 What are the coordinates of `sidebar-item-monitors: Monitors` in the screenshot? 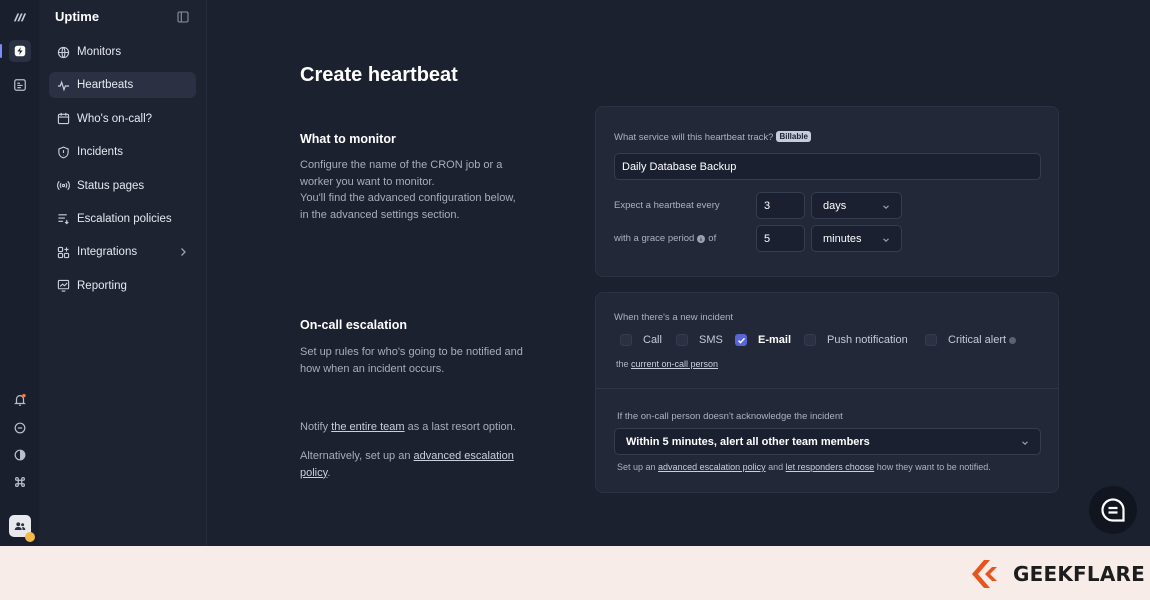 It's located at (122, 52).